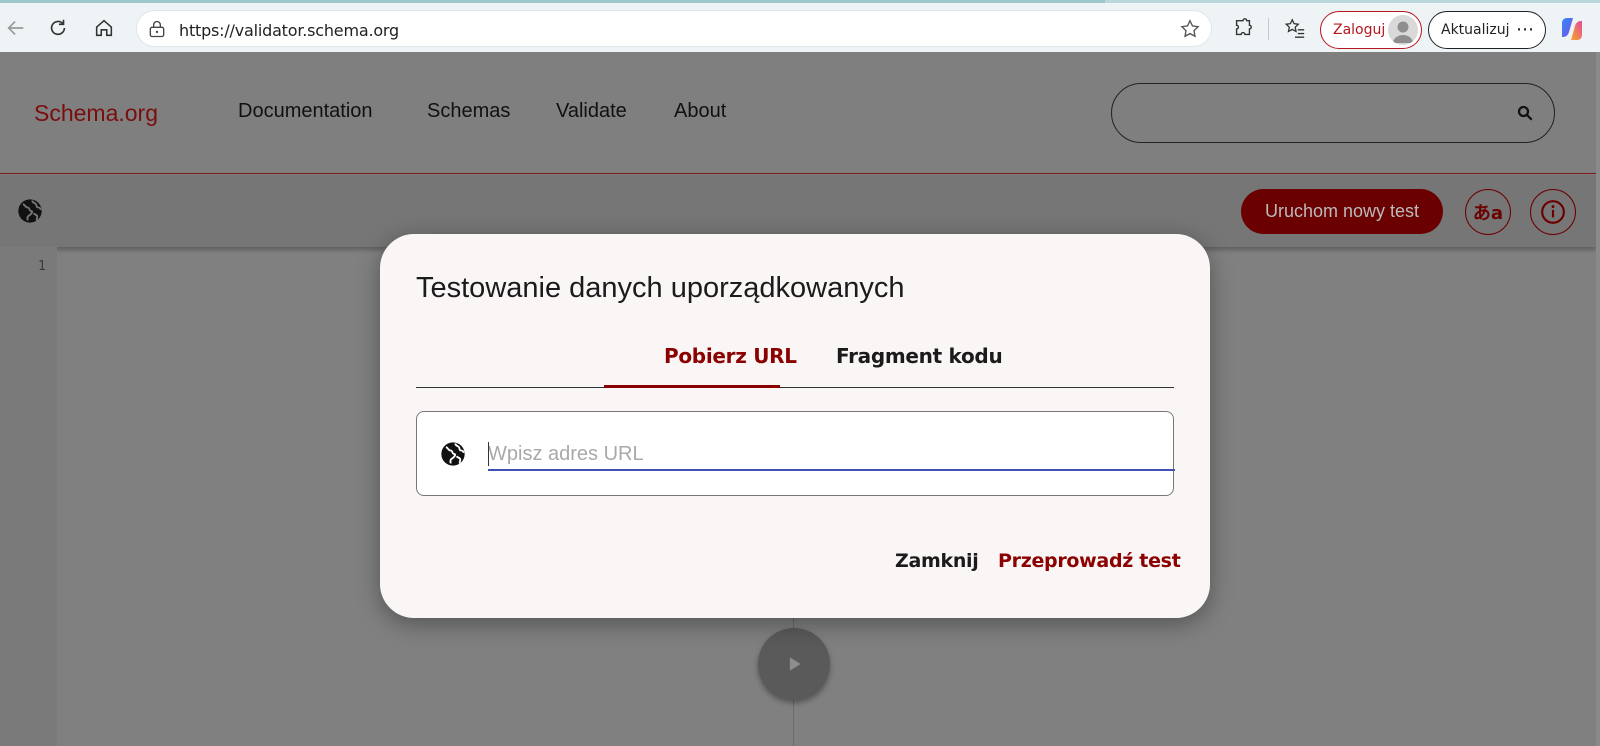 The image size is (1600, 746). I want to click on code-line-gutter: 1, so click(28, 496).